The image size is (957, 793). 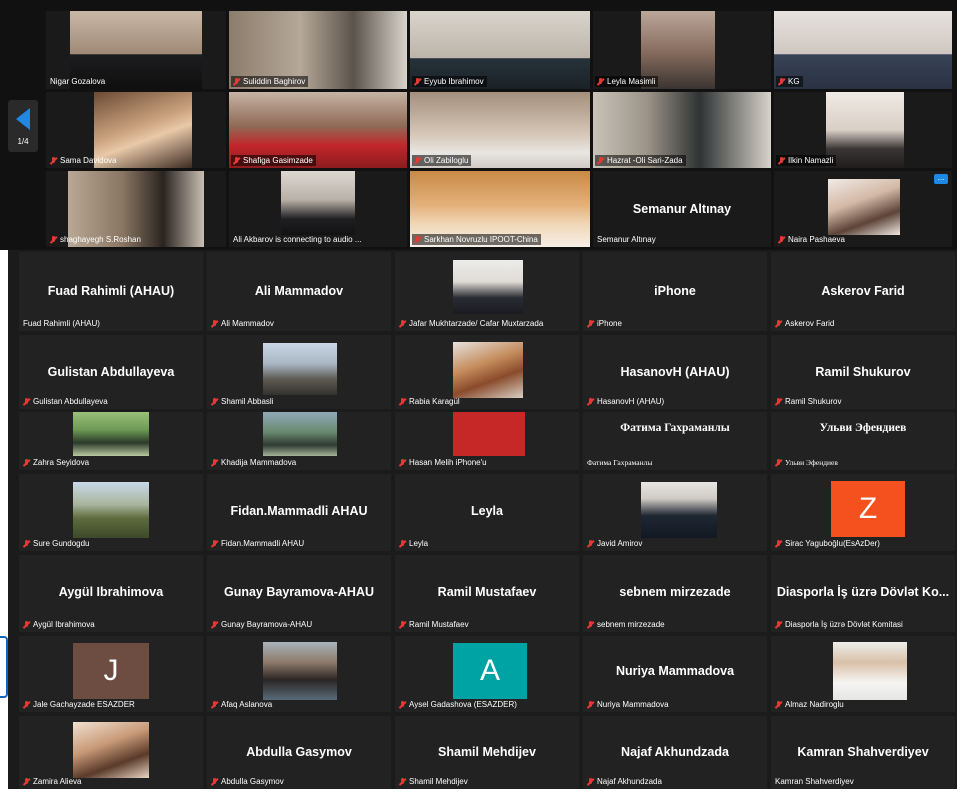 I want to click on participant-tile-almaz: Almaz Nadiroglu, so click(x=863, y=674).